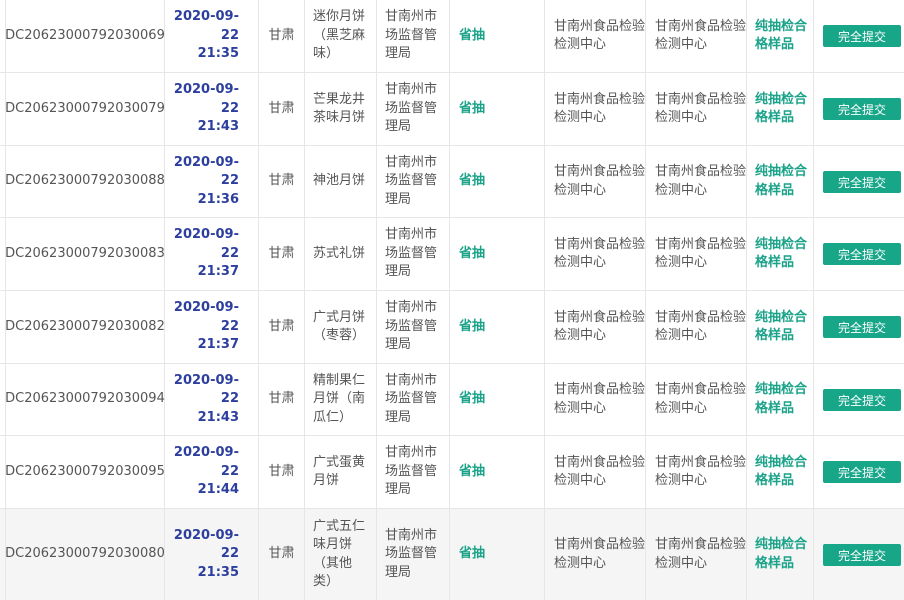 The width and height of the screenshot is (904, 600). I want to click on food-name: 精制果仁月饼（南瓜仁）, so click(341, 399).